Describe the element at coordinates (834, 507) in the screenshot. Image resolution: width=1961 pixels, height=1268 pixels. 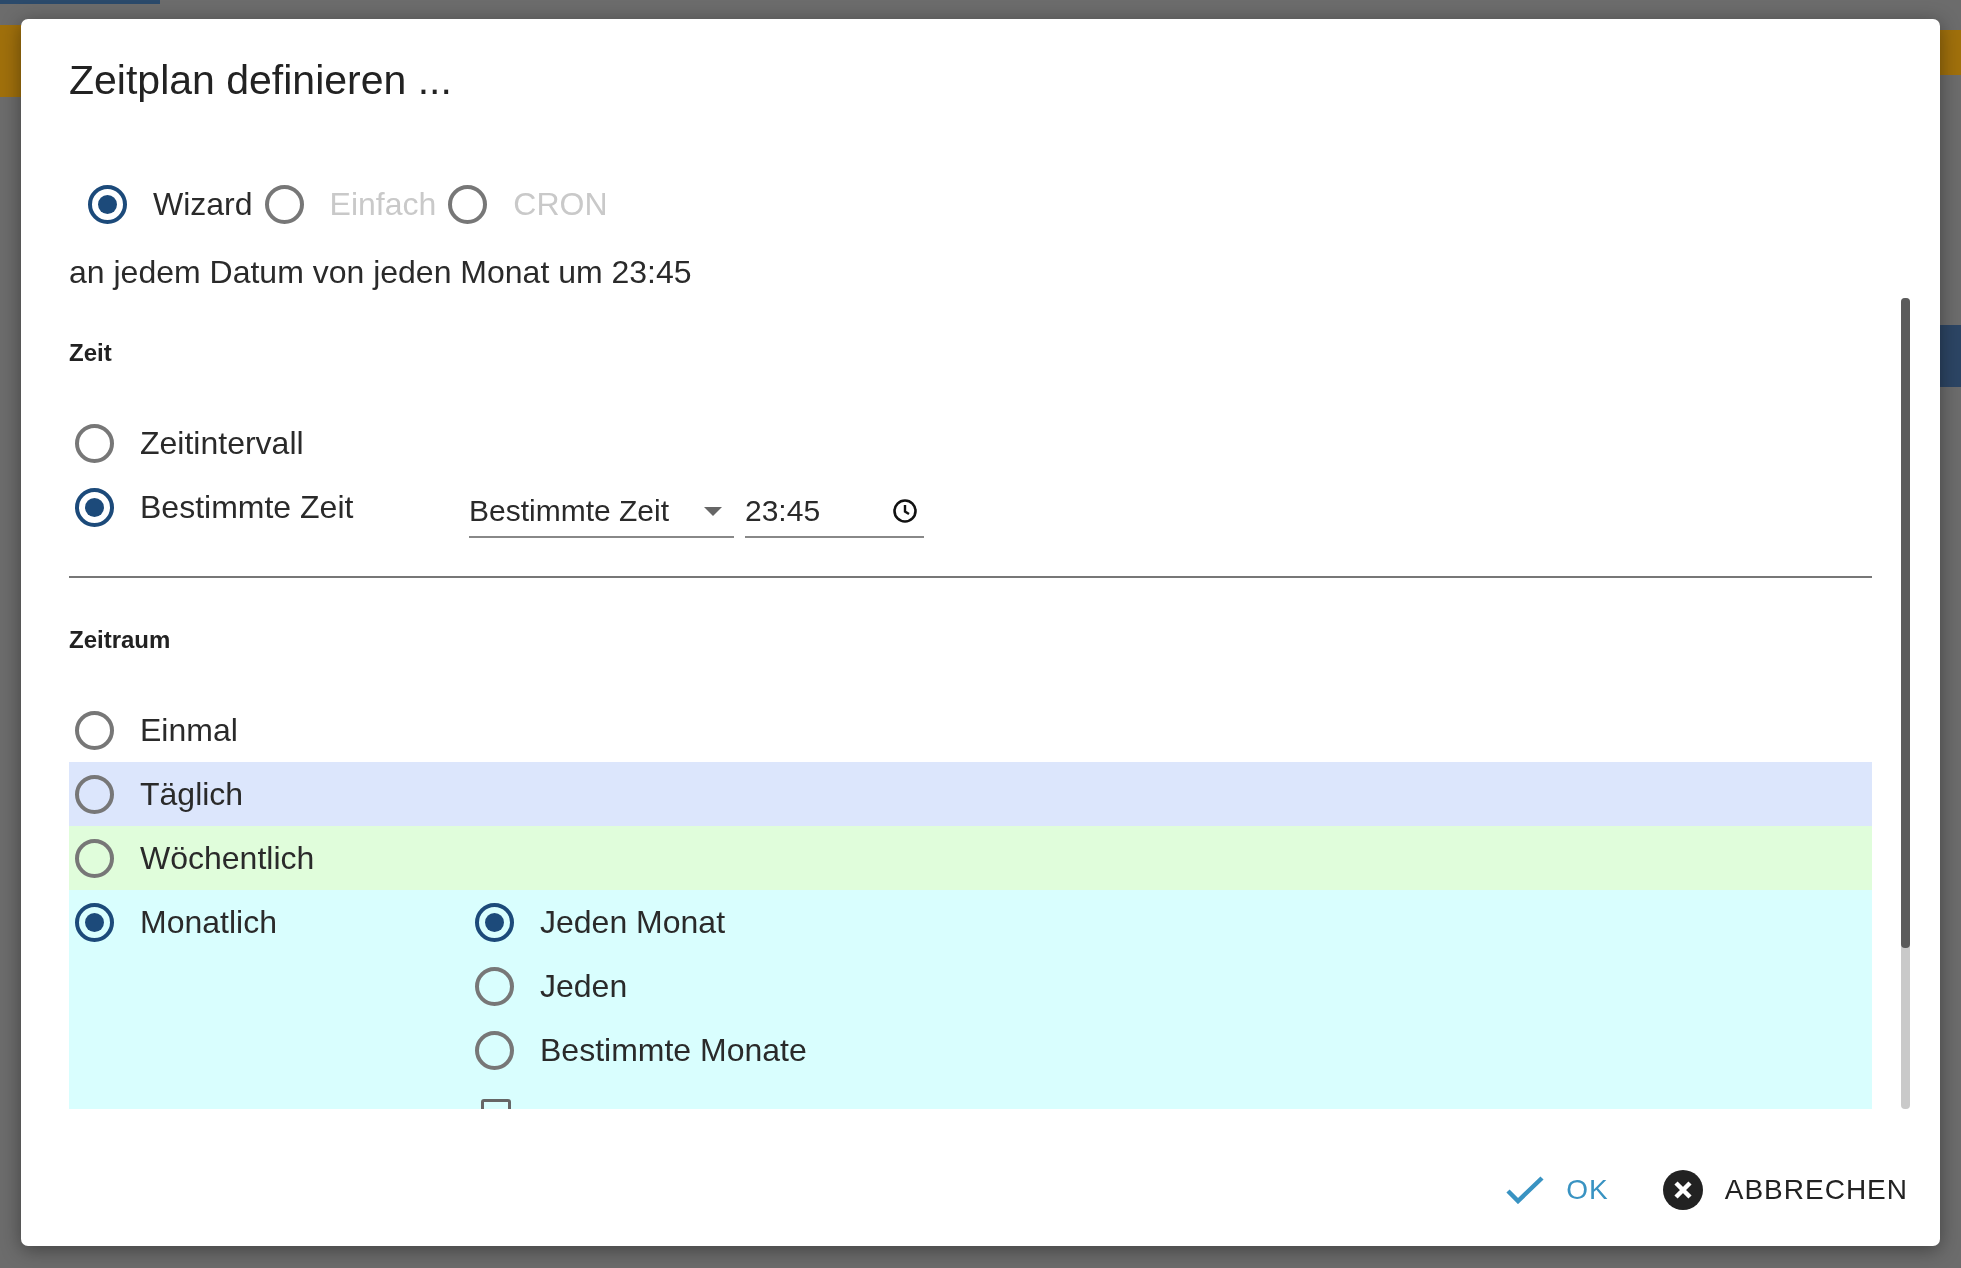
I see `time-field: 23:45` at that location.